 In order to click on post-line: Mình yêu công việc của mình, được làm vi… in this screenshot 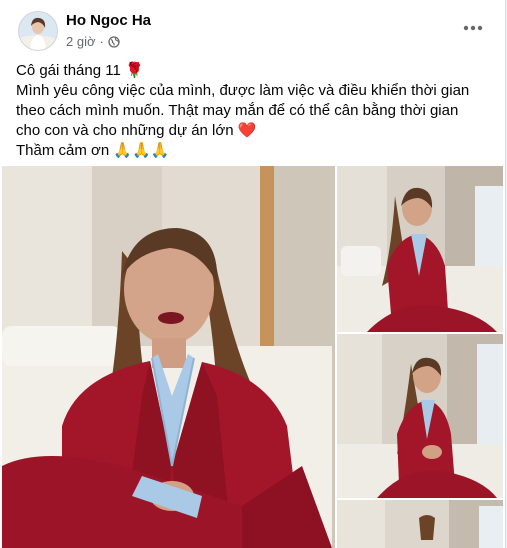, I will do `click(243, 110)`.